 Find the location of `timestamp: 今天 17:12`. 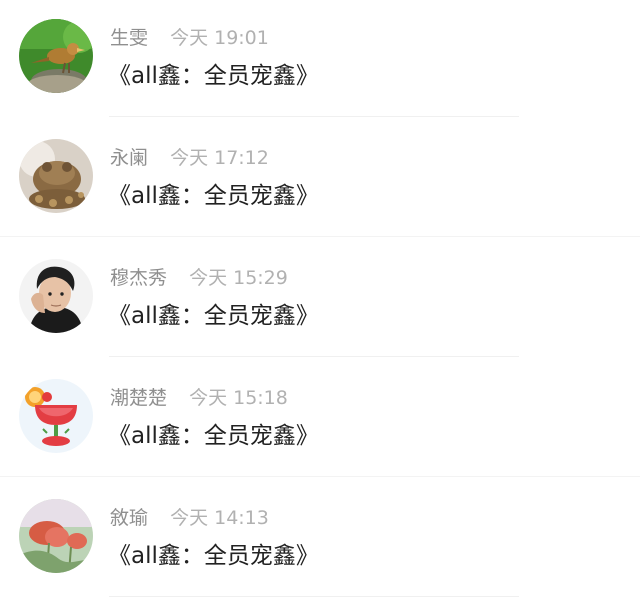

timestamp: 今天 17:12 is located at coordinates (219, 158).